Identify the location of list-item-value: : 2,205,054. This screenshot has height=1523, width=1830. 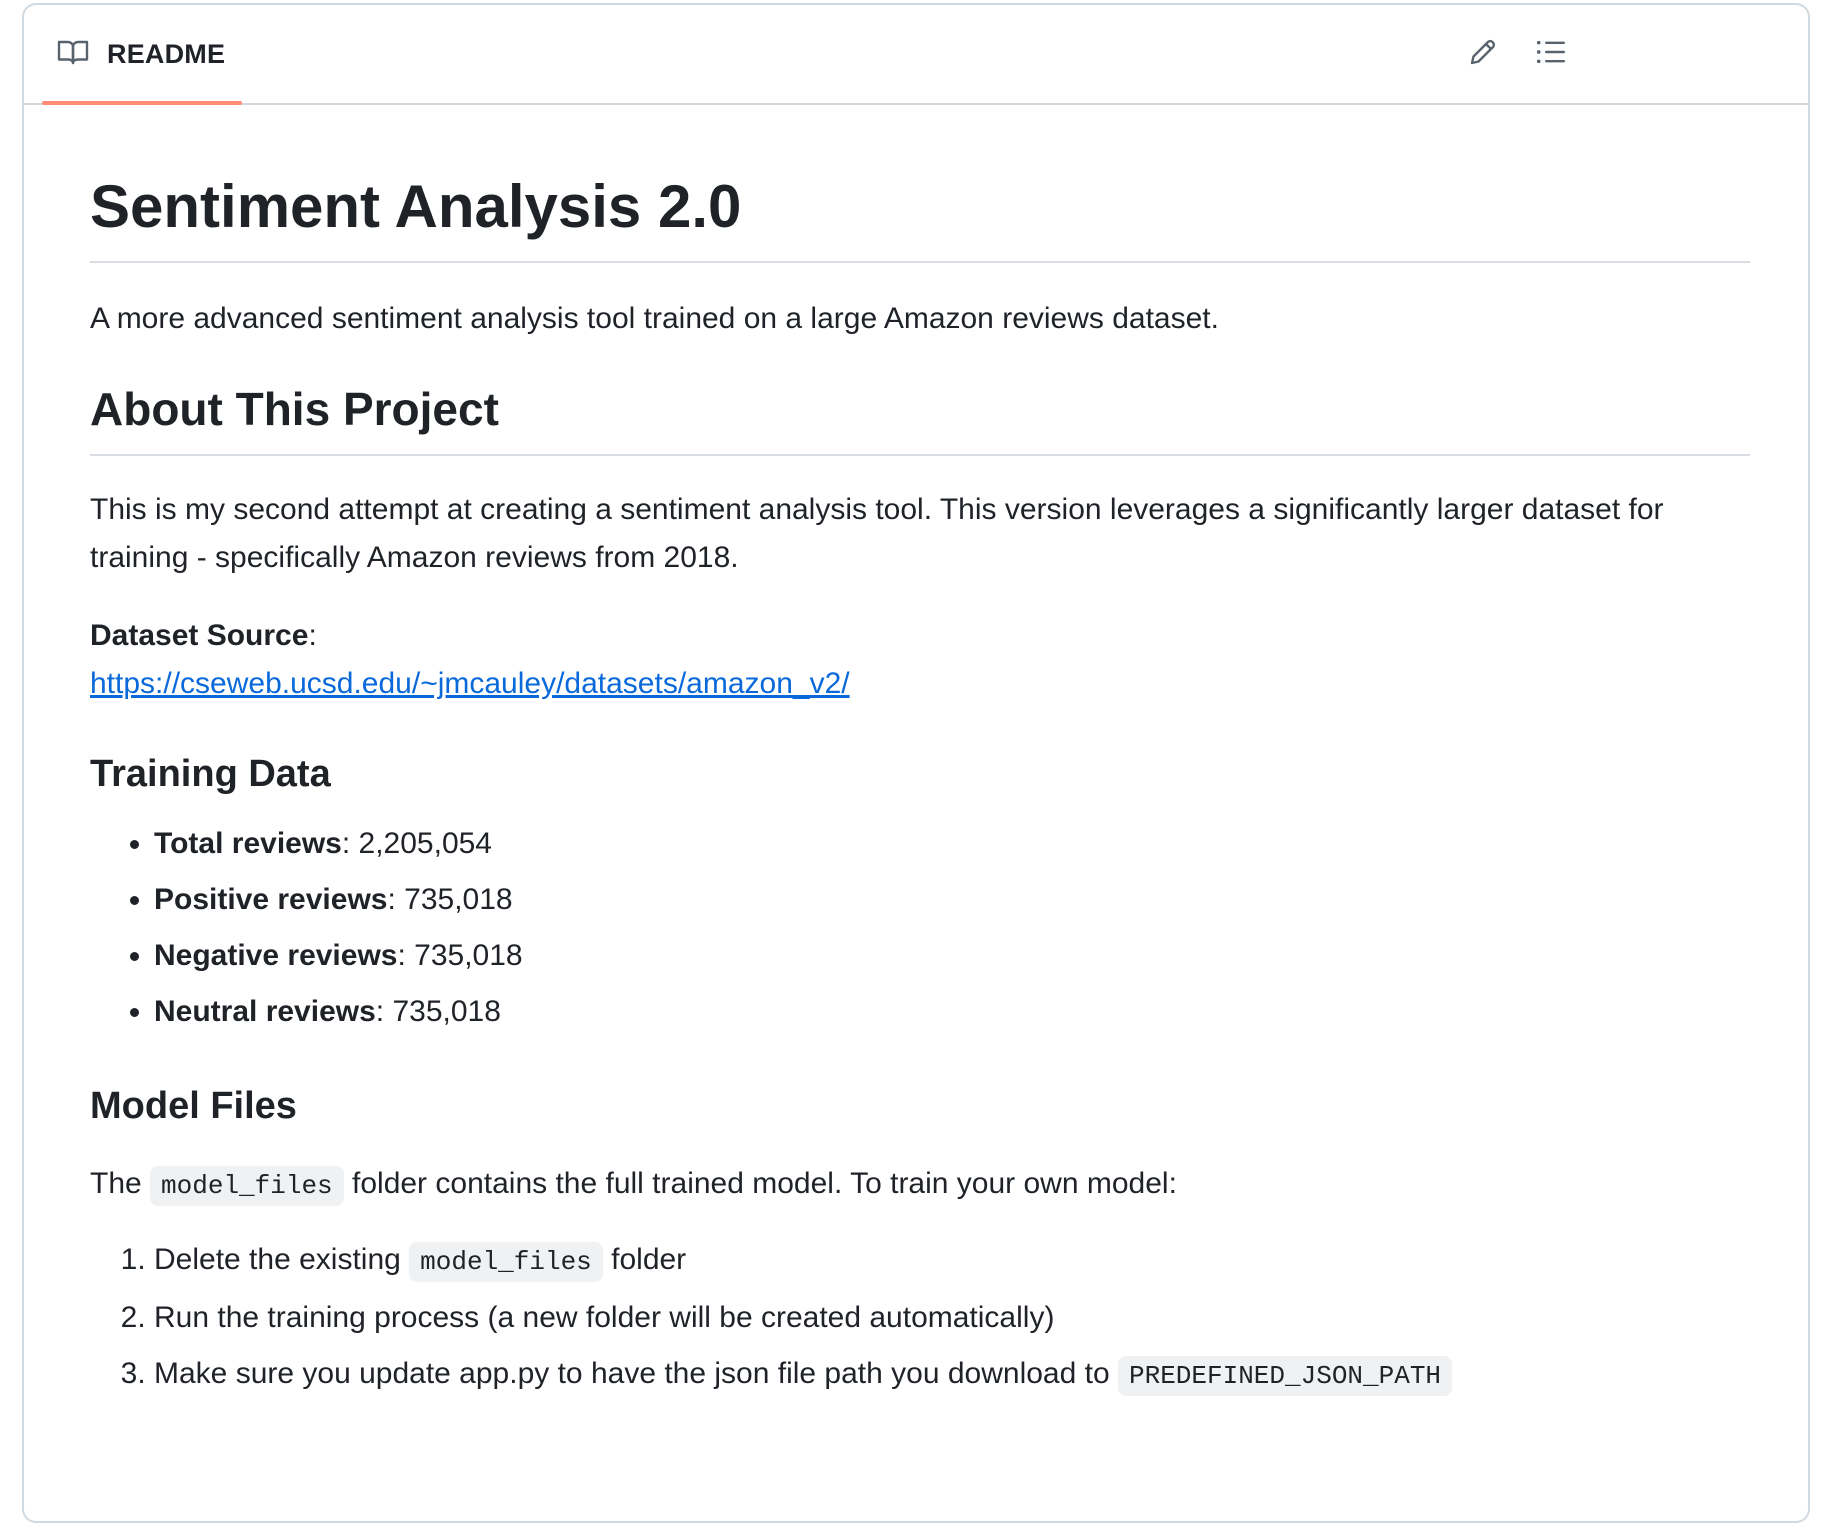
(416, 843).